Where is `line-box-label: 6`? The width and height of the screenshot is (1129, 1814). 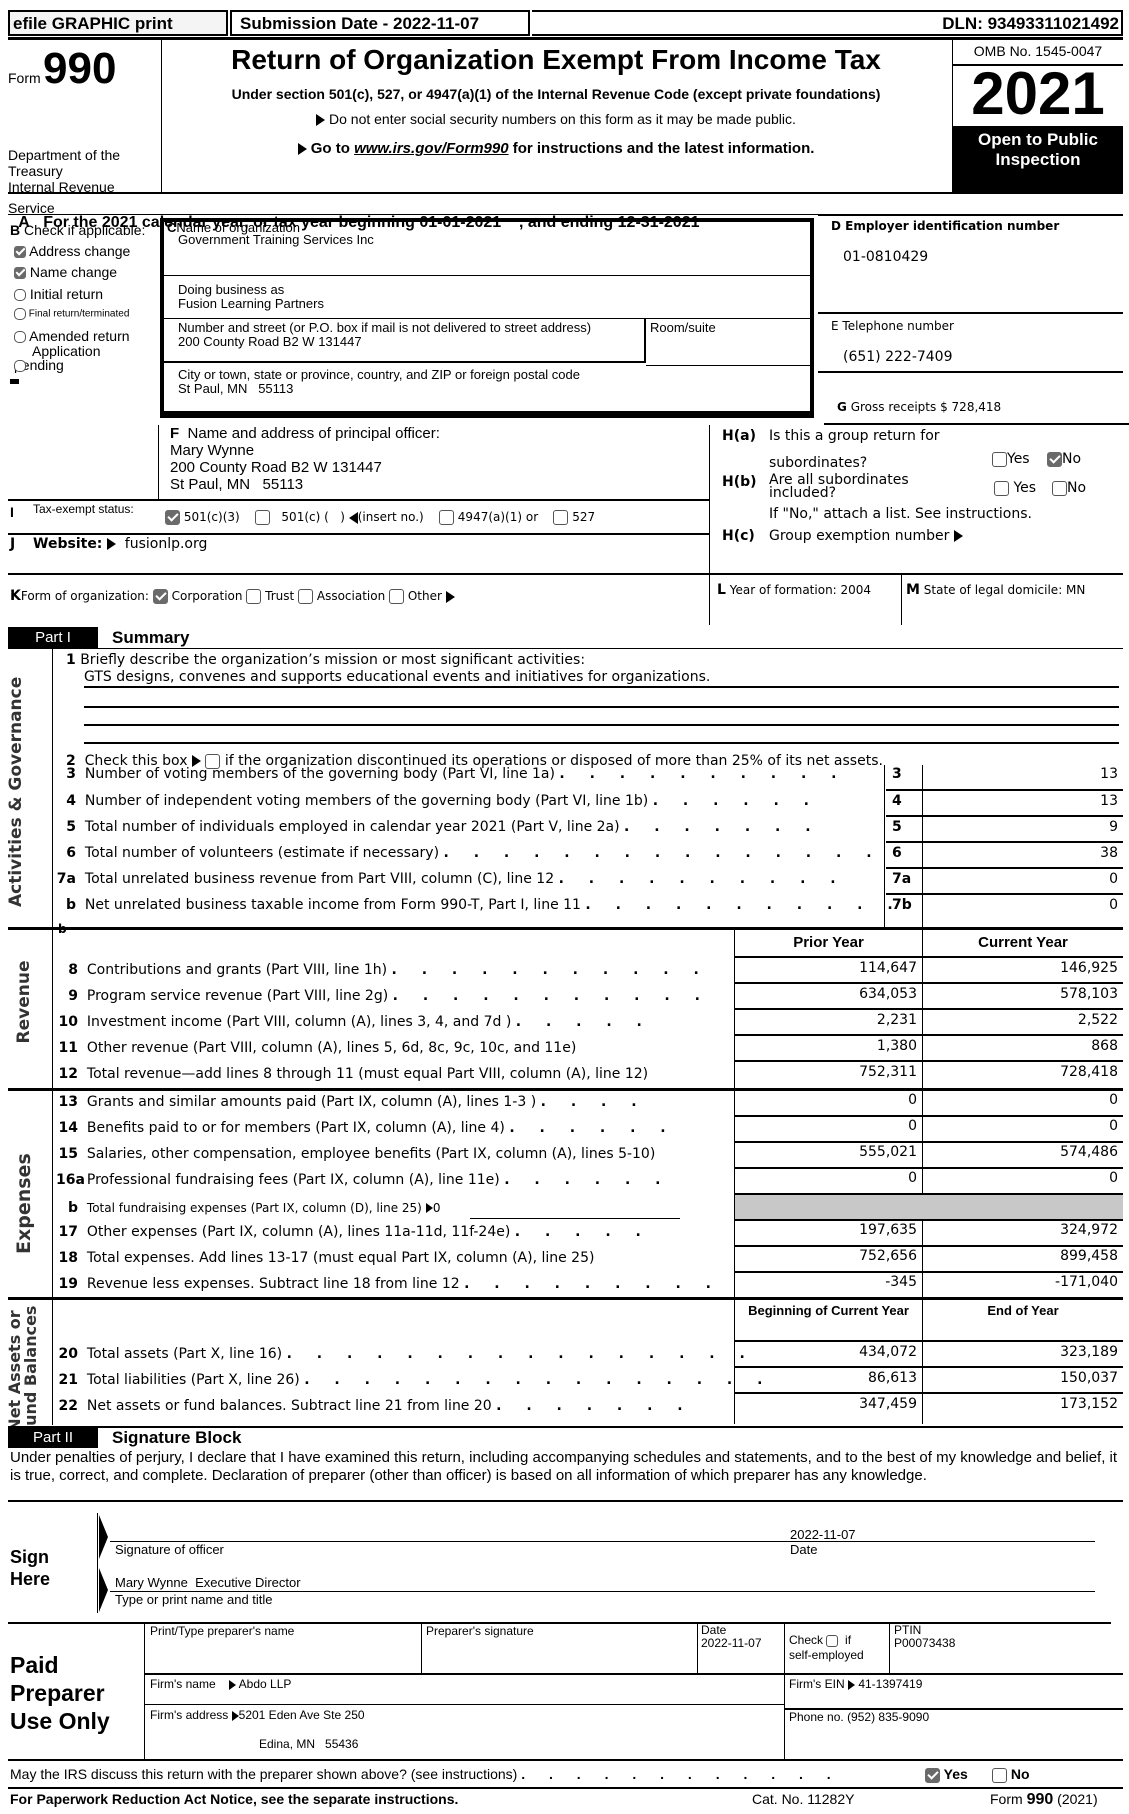
line-box-label: 6 is located at coordinates (897, 853).